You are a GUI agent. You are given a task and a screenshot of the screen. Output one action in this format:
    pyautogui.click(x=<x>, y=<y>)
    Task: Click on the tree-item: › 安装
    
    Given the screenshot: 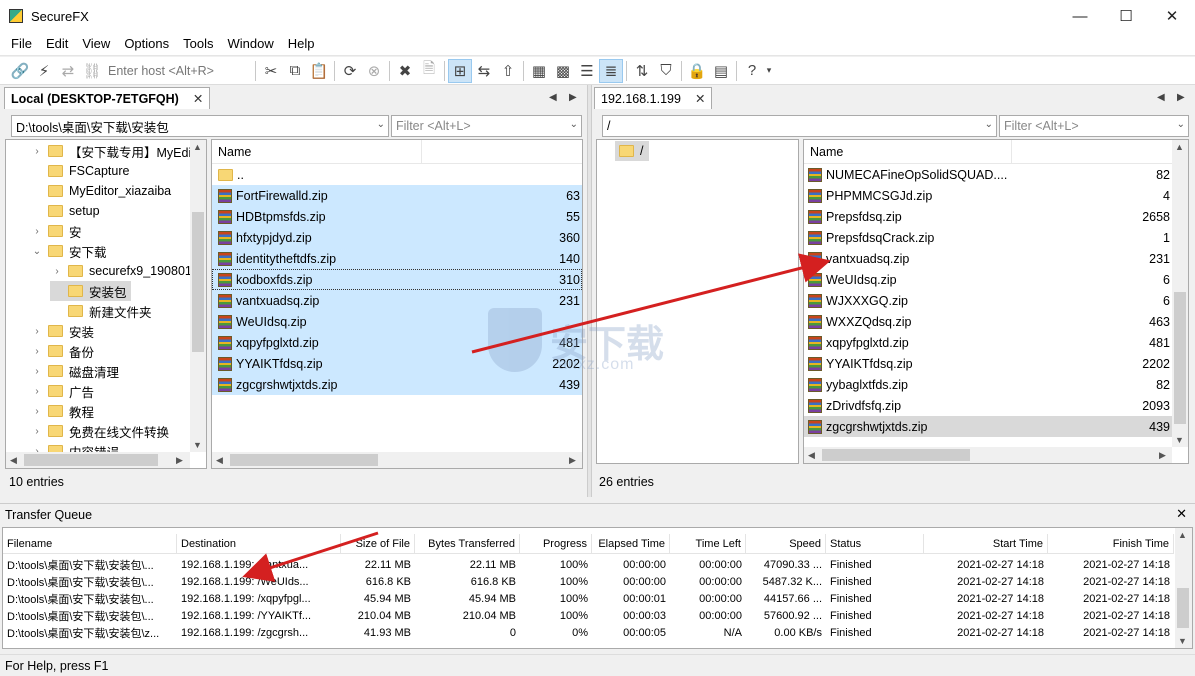 What is the action you would take?
    pyautogui.click(x=62, y=331)
    